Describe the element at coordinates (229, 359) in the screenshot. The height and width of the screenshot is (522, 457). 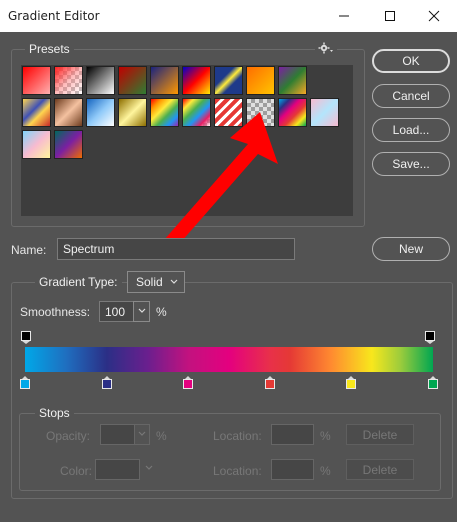
I see `gradient-bar` at that location.